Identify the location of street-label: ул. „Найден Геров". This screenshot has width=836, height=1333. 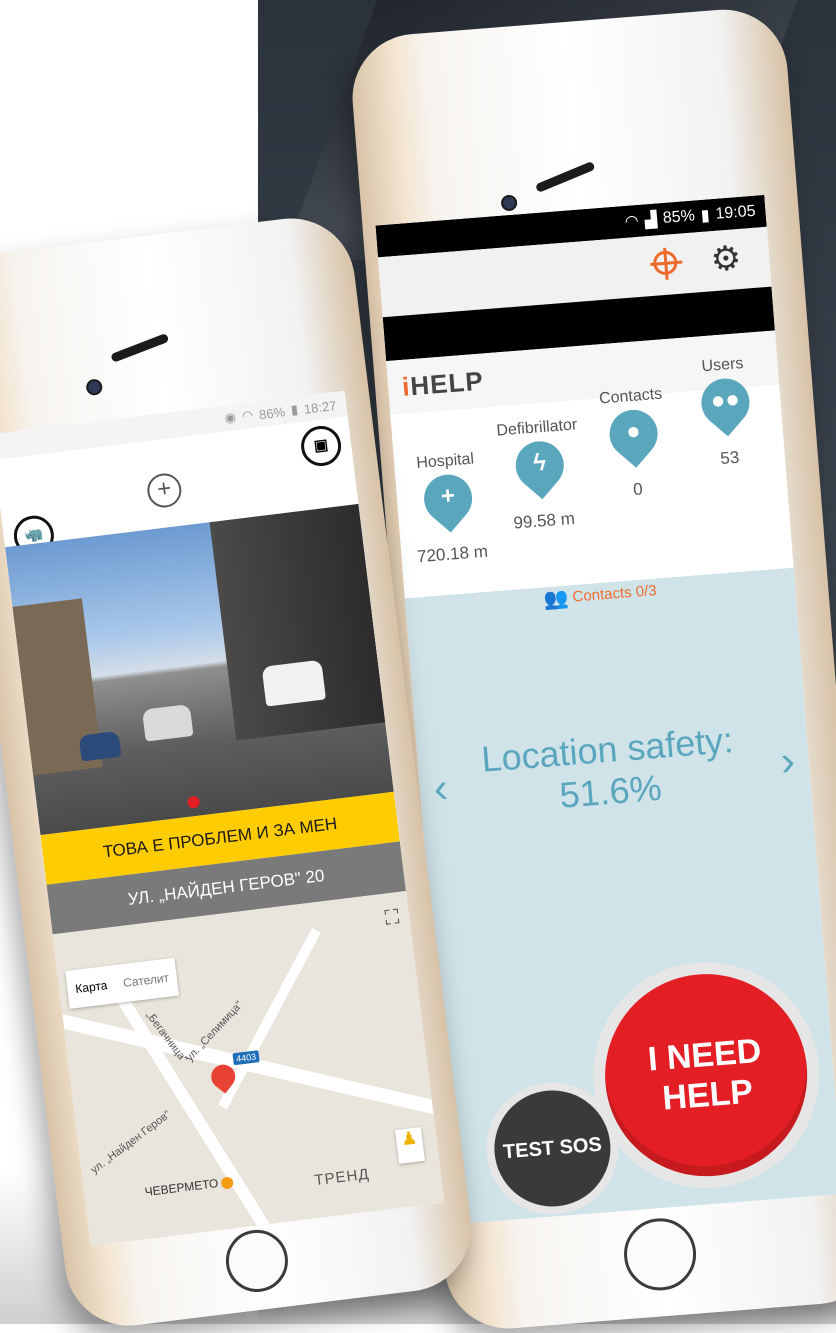
(131, 1142).